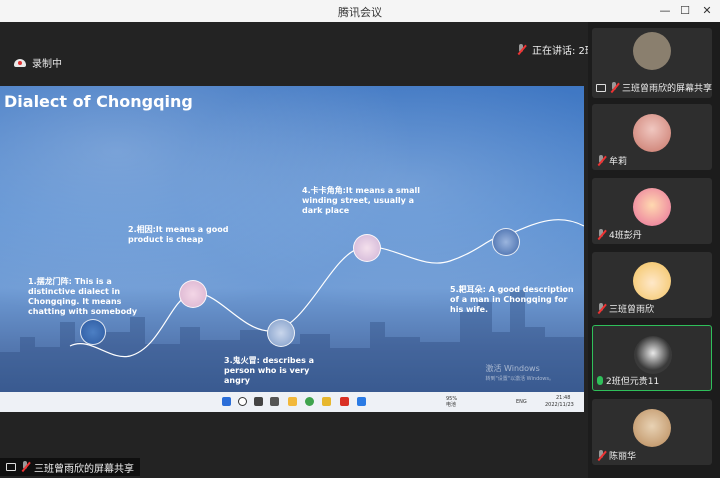  Describe the element at coordinates (367, 248) in the screenshot. I see `point-4-node` at that location.